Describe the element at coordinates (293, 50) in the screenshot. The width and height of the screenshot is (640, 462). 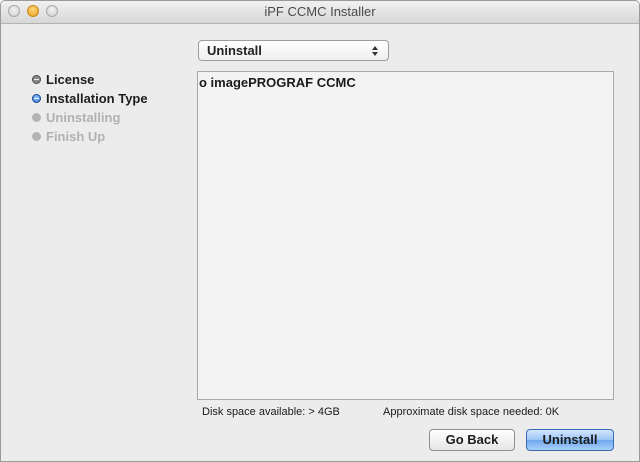
I see `action-popup: Uninstall` at that location.